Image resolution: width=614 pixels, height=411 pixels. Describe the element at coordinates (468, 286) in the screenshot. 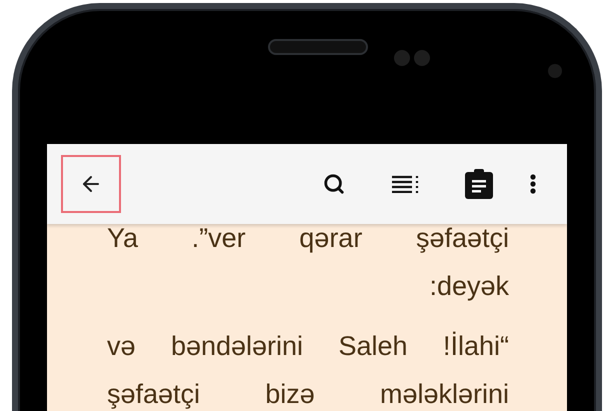

I see `paragraph-line: :deyək` at that location.